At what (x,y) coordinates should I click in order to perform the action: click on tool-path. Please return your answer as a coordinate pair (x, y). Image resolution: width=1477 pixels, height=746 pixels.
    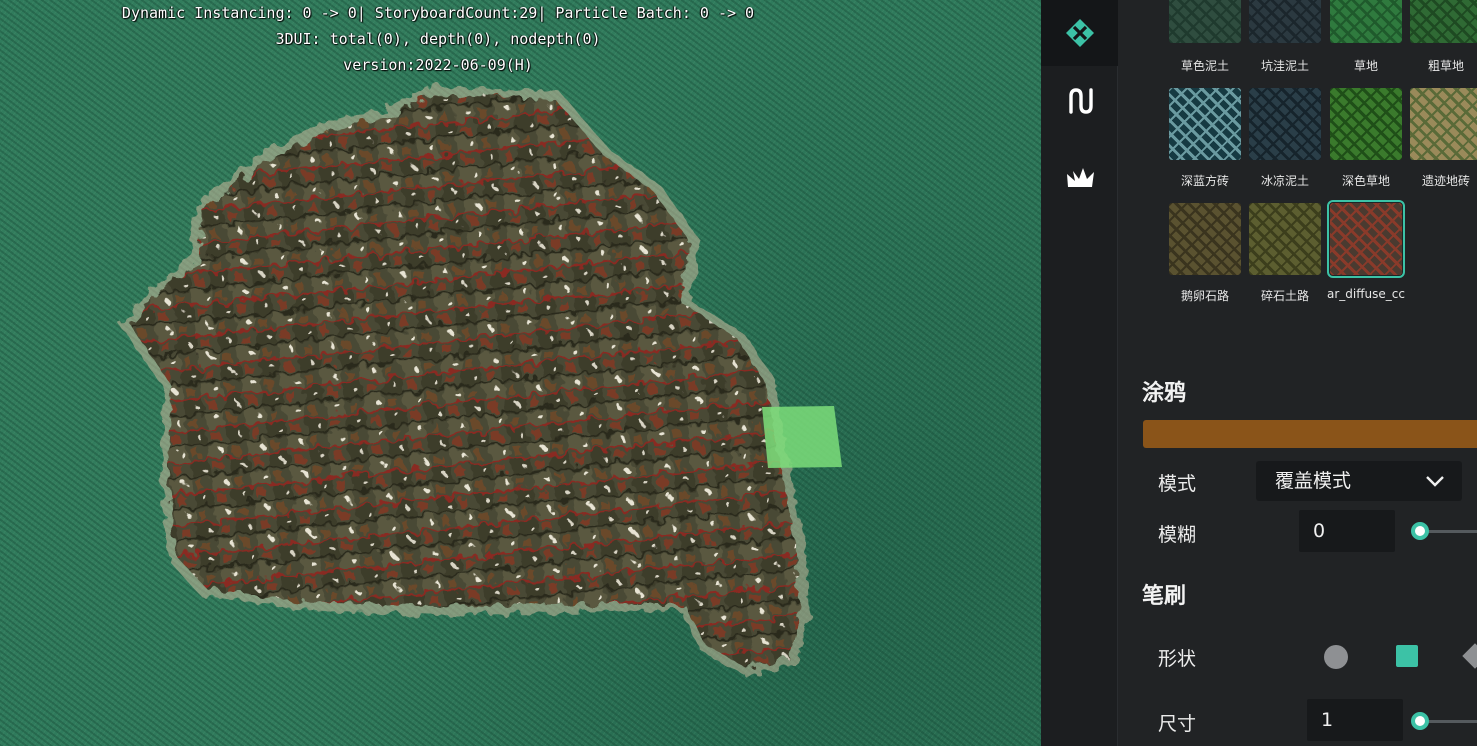
    Looking at the image, I should click on (1079, 101).